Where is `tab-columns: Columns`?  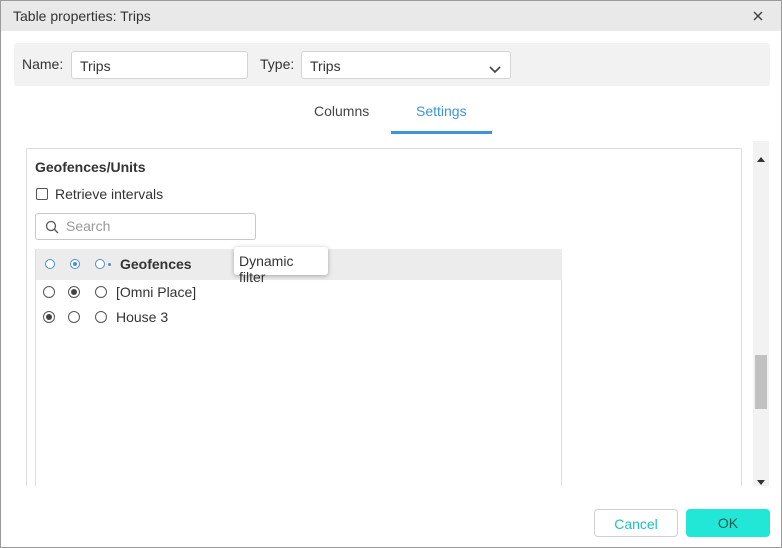 tab-columns: Columns is located at coordinates (341, 111).